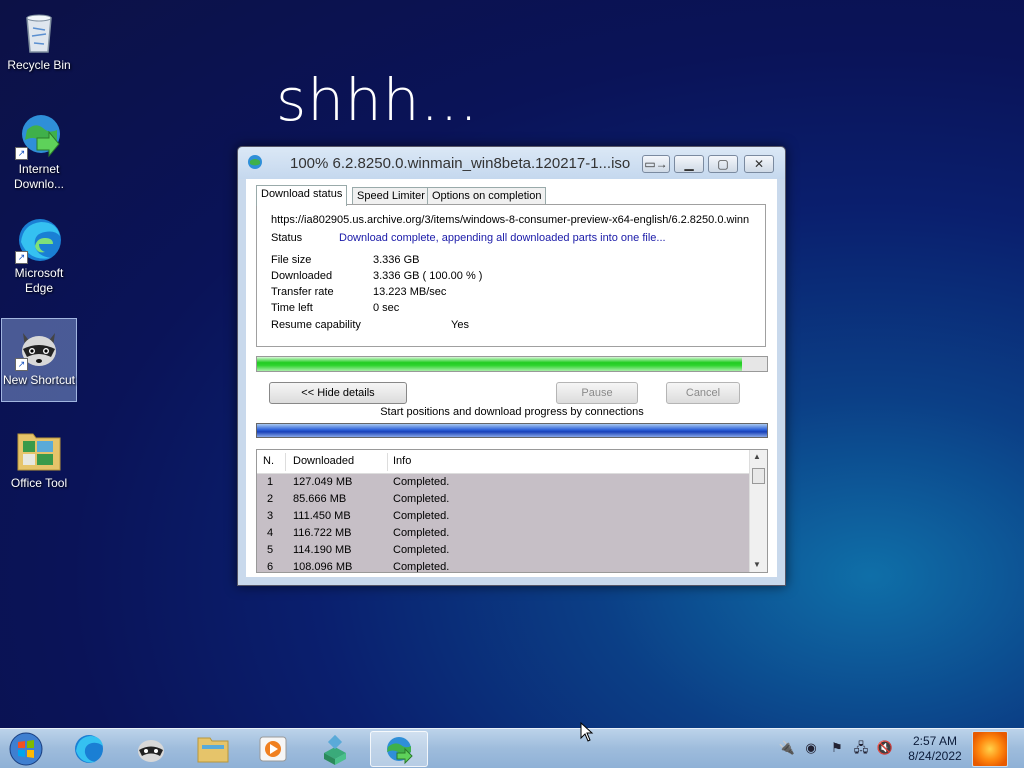 The height and width of the screenshot is (768, 1024). Describe the element at coordinates (386, 308) in the screenshot. I see `time-left-value: 0 sec` at that location.